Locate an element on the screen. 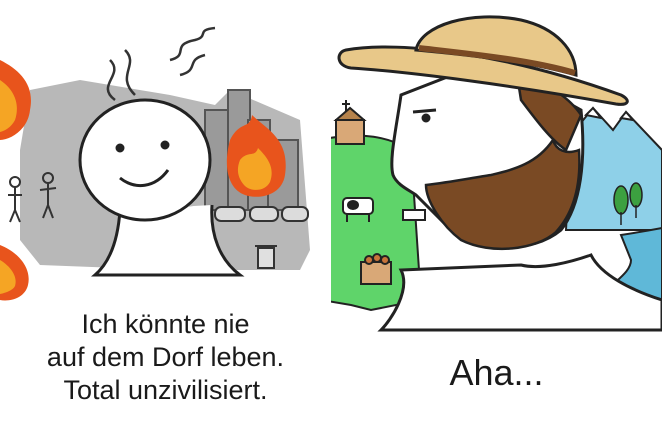 The height and width of the screenshot is (430, 662). left-caption-line-2: auf dem Dorf leben. is located at coordinates (165, 357).